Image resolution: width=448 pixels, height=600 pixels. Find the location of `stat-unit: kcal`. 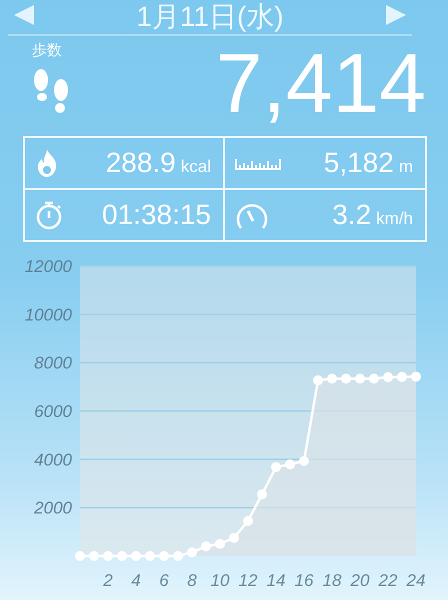

stat-unit: kcal is located at coordinates (195, 167).